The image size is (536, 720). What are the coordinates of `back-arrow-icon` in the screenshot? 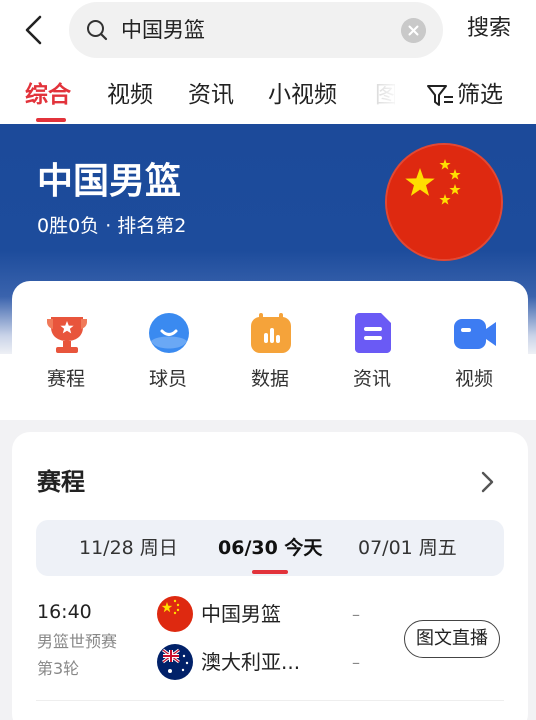 It's located at (34, 30).